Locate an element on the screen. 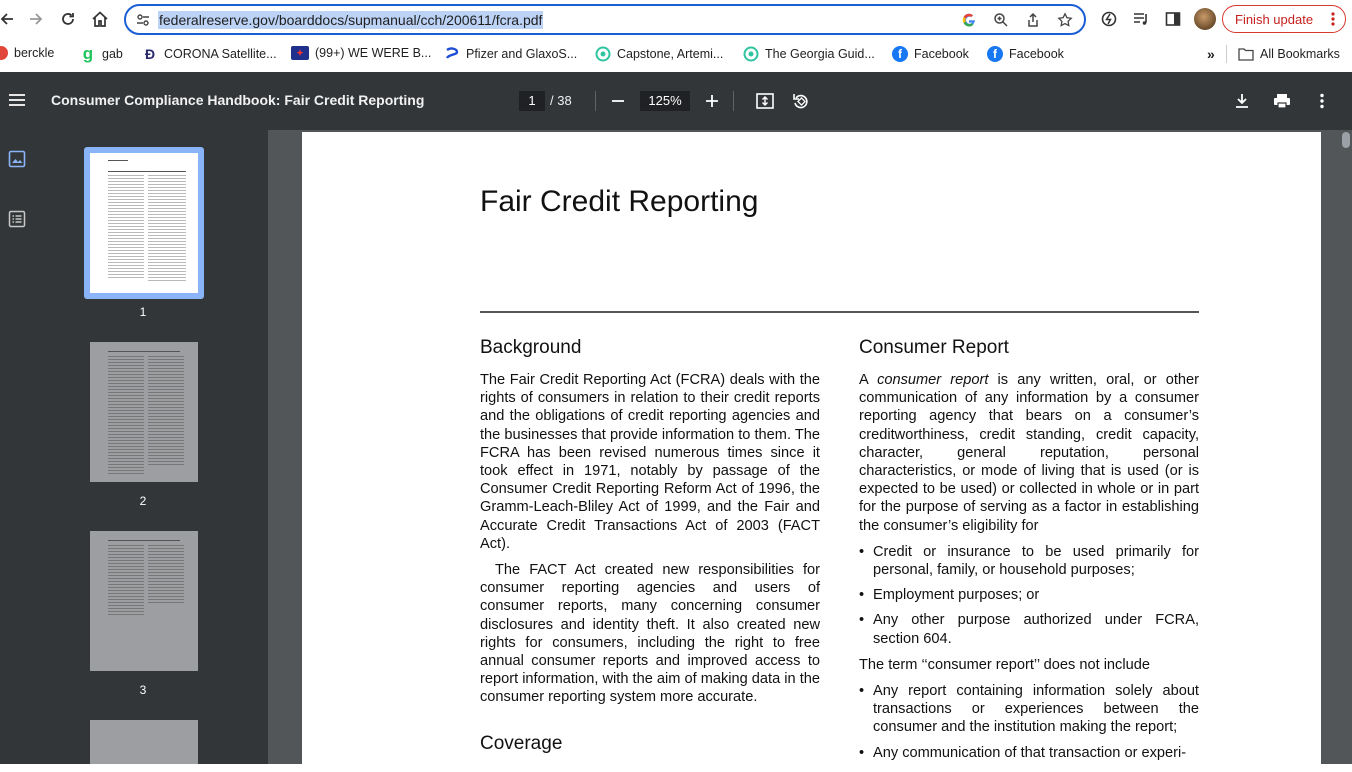  corona-icon: Ð is located at coordinates (150, 54).